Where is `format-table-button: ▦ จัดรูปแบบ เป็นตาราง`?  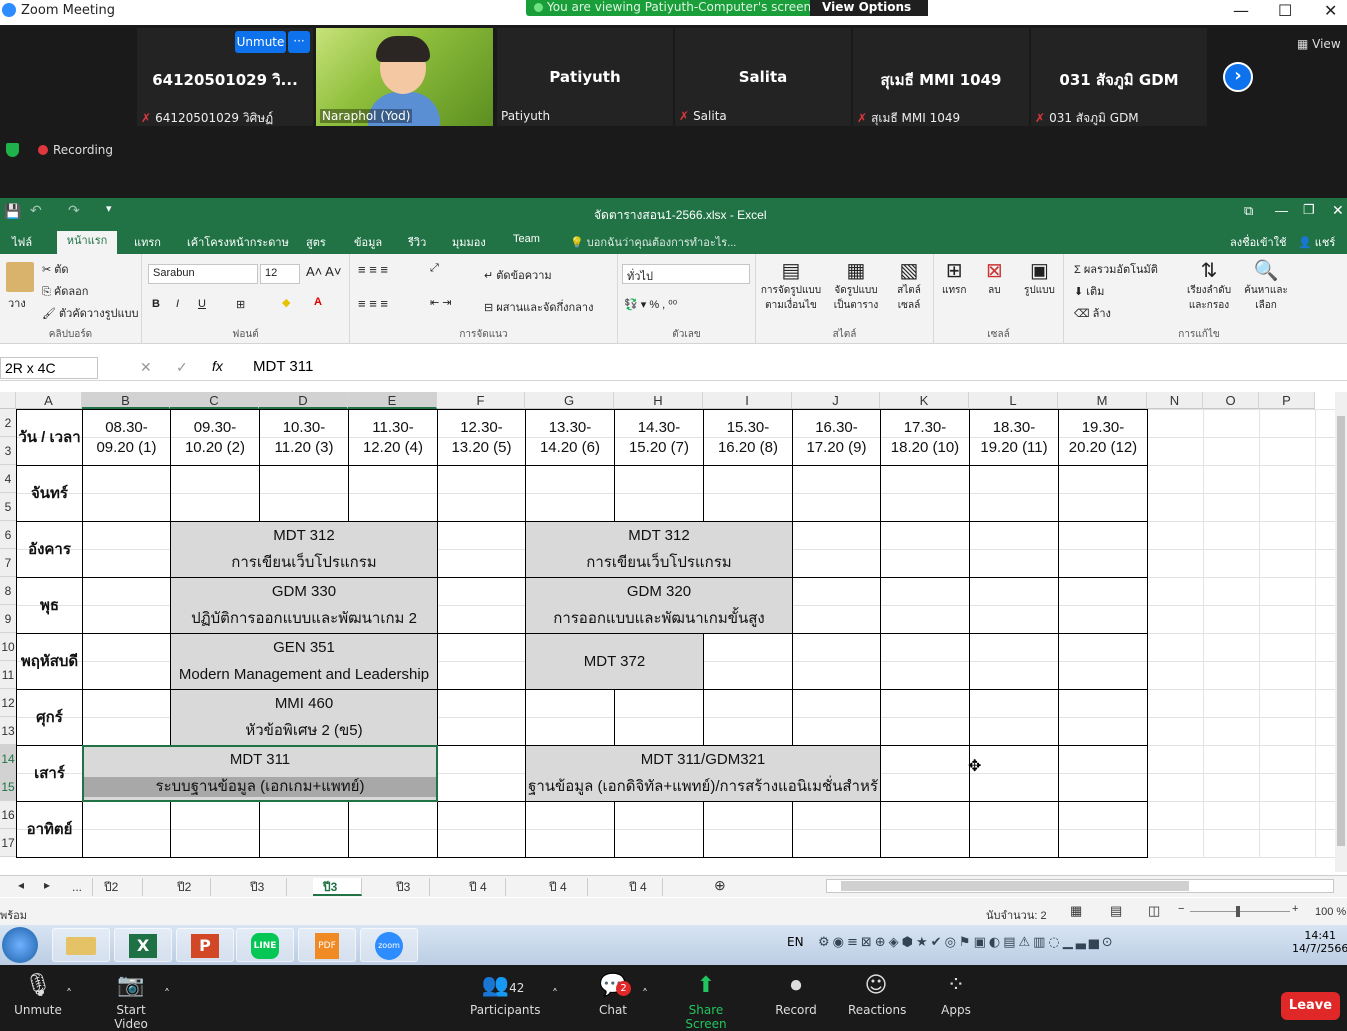 format-table-button: ▦ จัดรูปแบบ เป็นตาราง is located at coordinates (856, 285).